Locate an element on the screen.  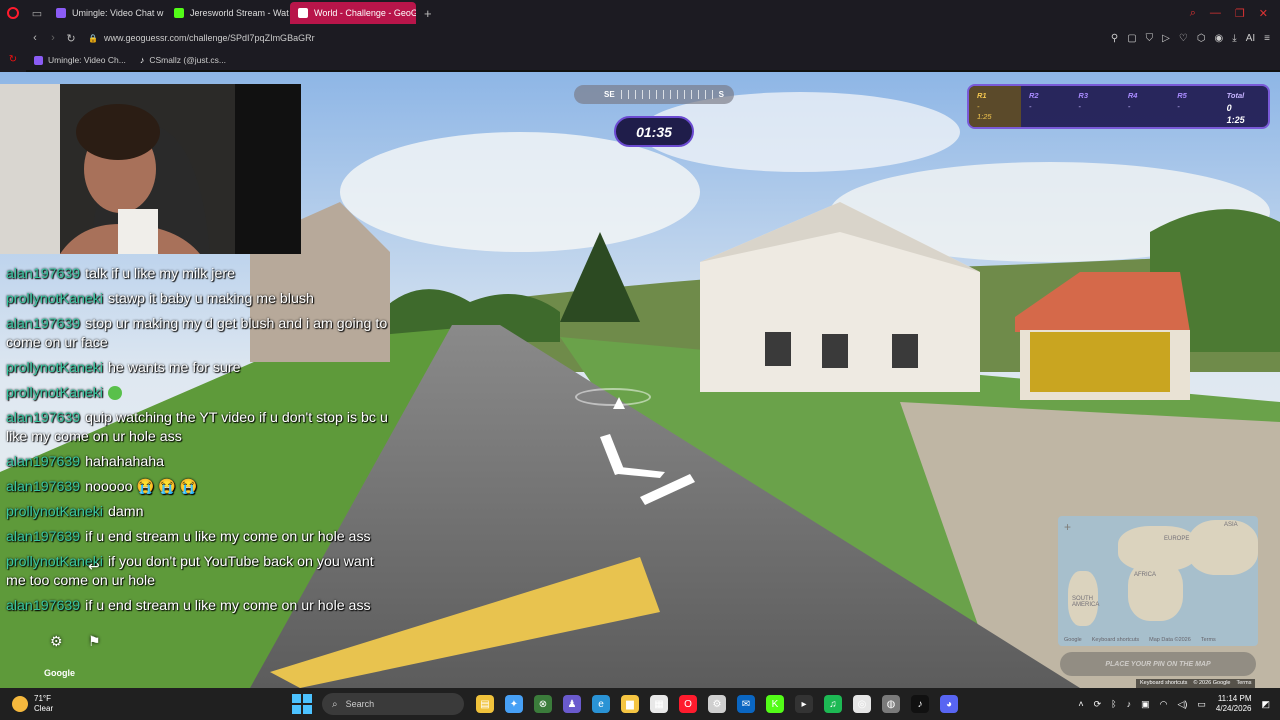
compass-heading-s: S is located at coordinates (721, 94).